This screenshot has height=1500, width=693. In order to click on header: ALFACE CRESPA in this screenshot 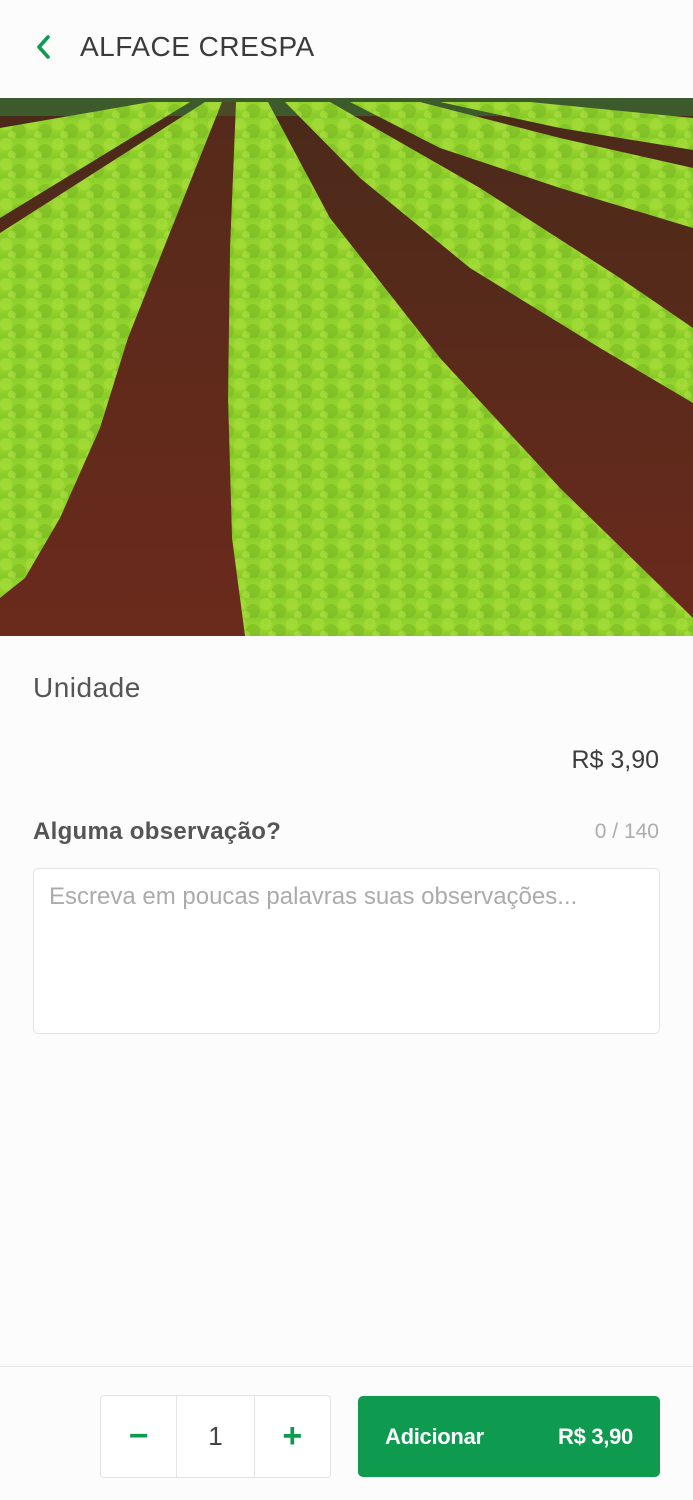, I will do `click(346, 49)`.